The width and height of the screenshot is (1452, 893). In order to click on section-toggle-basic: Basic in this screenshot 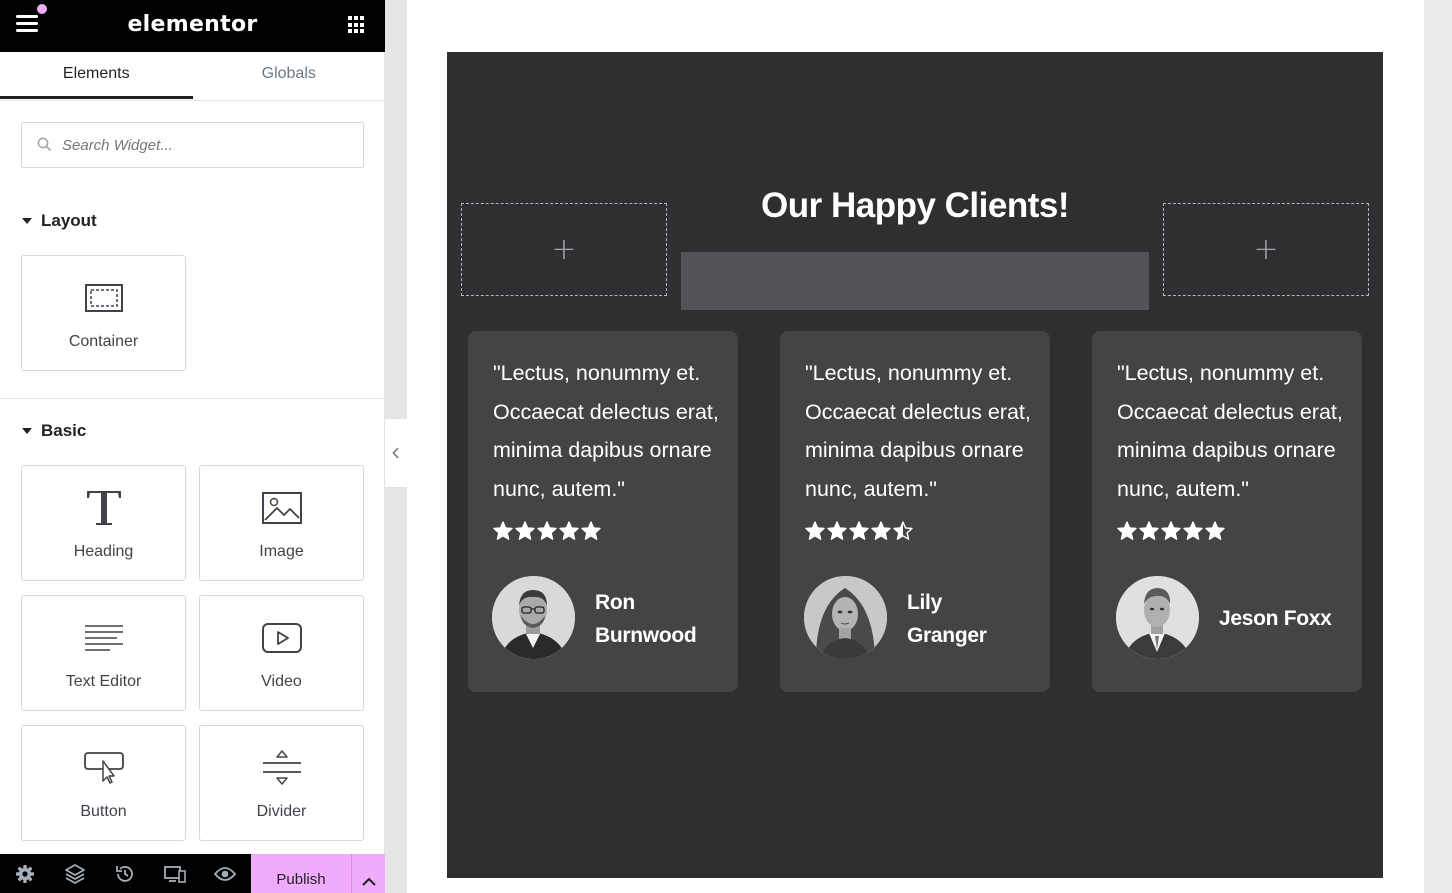, I will do `click(54, 431)`.